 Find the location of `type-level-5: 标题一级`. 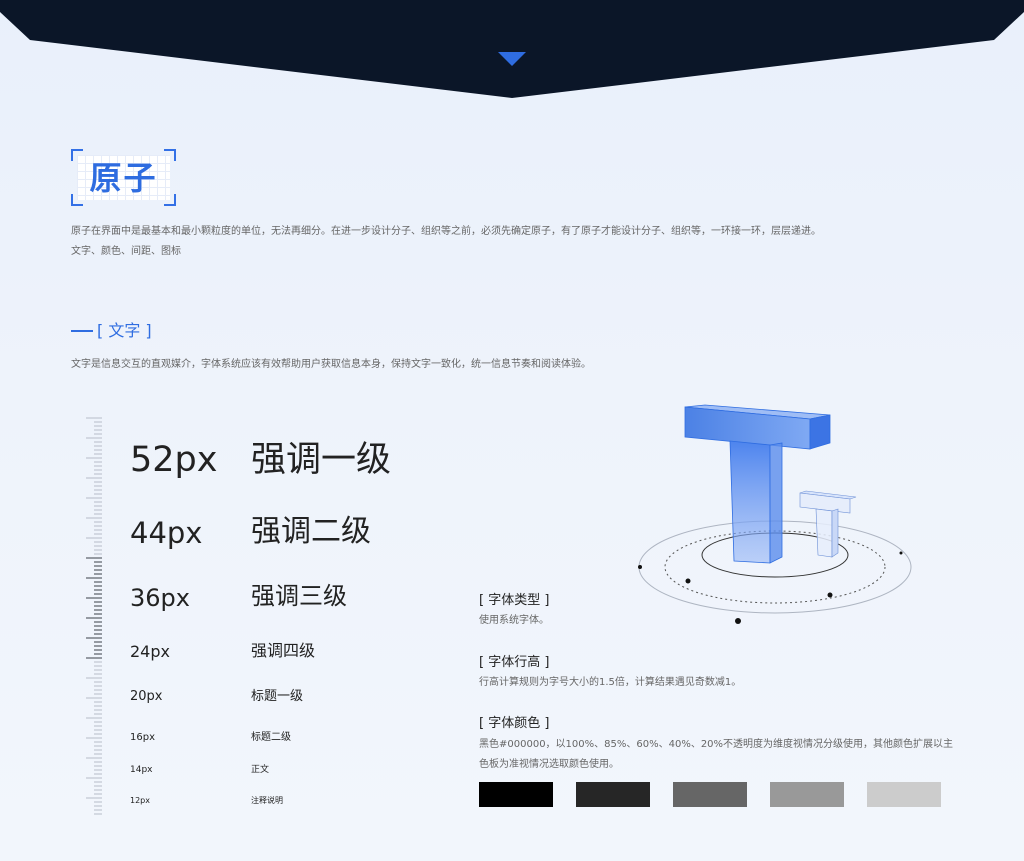

type-level-5: 标题一级 is located at coordinates (277, 696).